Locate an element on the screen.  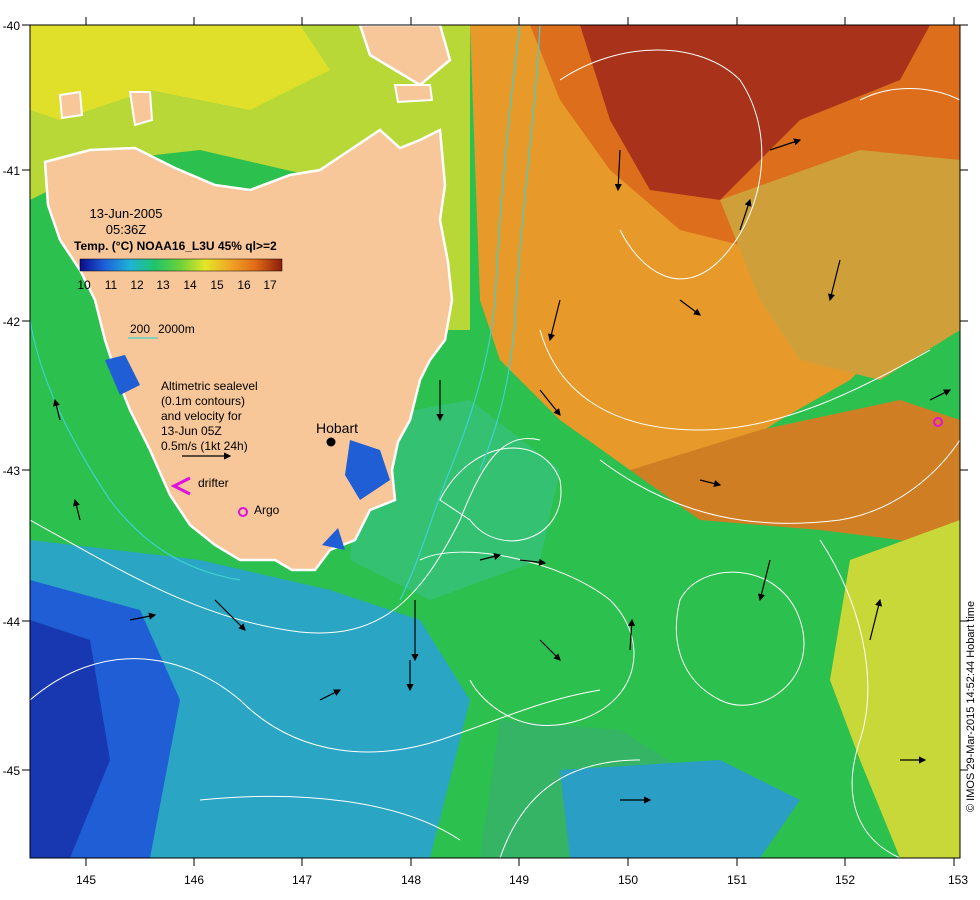
x-axis-labels: 145 146 147 148 149 150 151 152 153 is located at coordinates (522, 880).